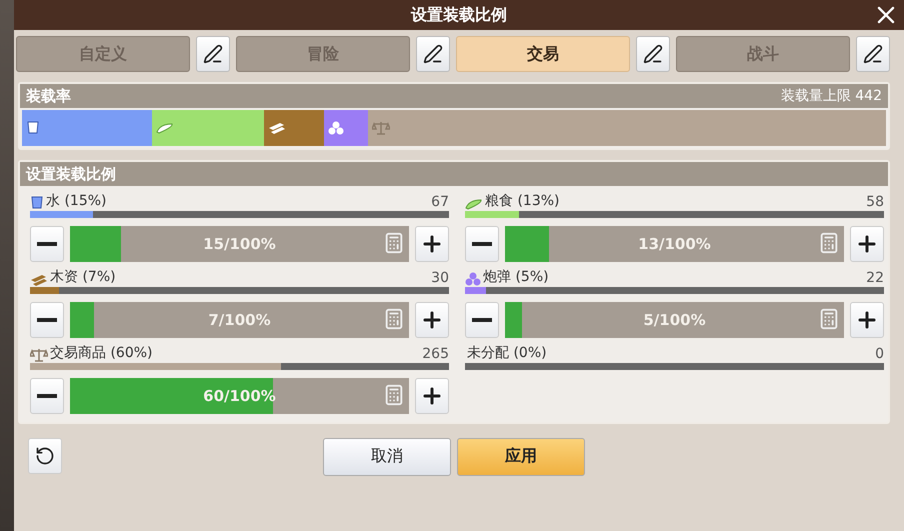 The height and width of the screenshot is (531, 904). Describe the element at coordinates (507, 353) in the screenshot. I see `item-label: 未分配 (0%)` at that location.